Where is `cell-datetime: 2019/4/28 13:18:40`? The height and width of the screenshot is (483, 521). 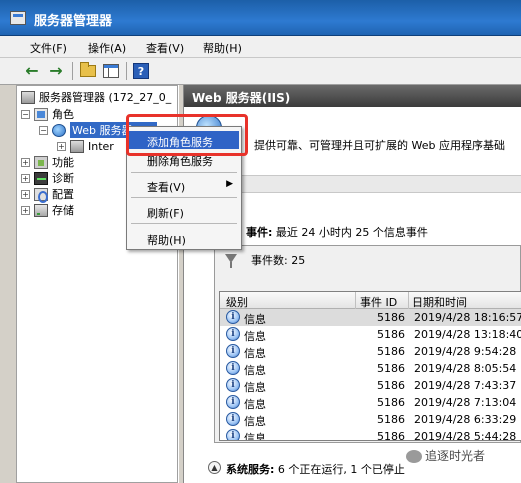
cell-datetime: 2019/4/28 13:18:40 is located at coordinates (467, 334).